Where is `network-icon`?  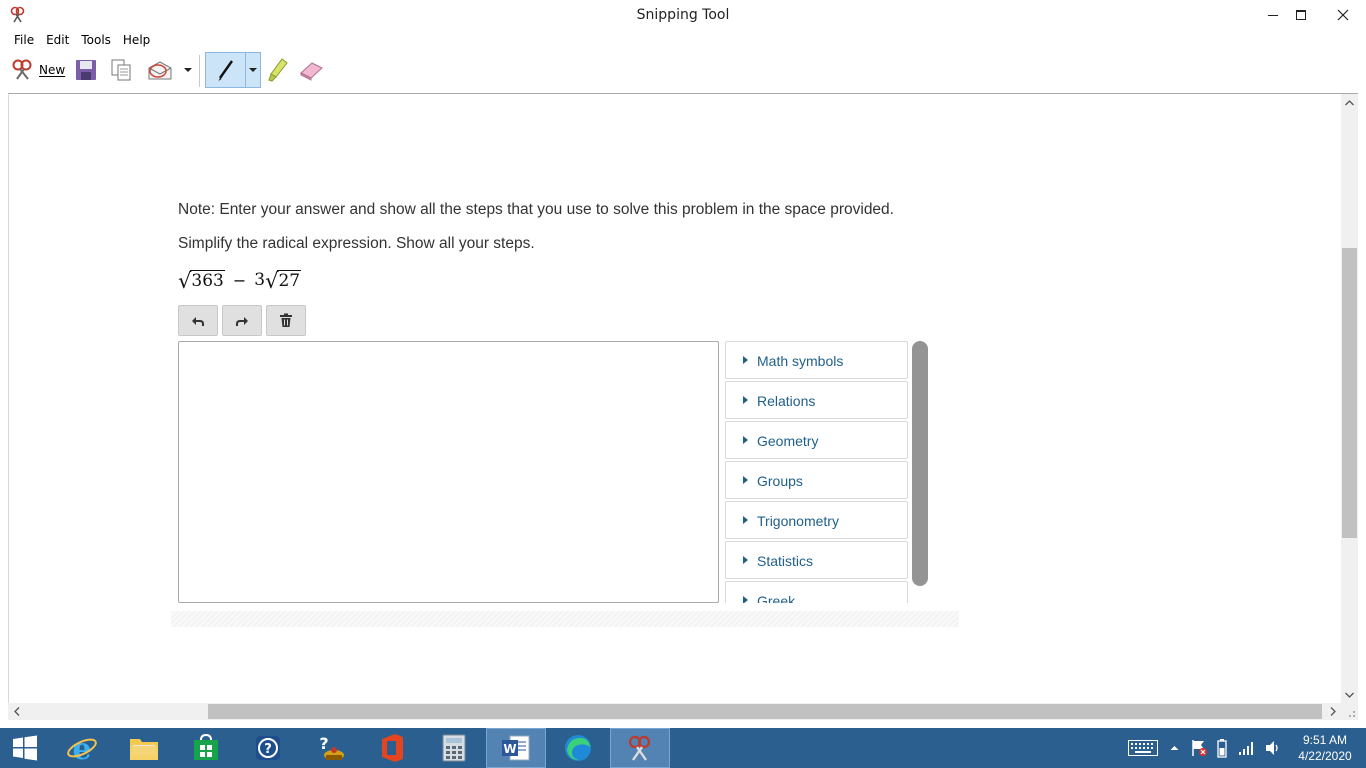
network-icon is located at coordinates (1247, 748).